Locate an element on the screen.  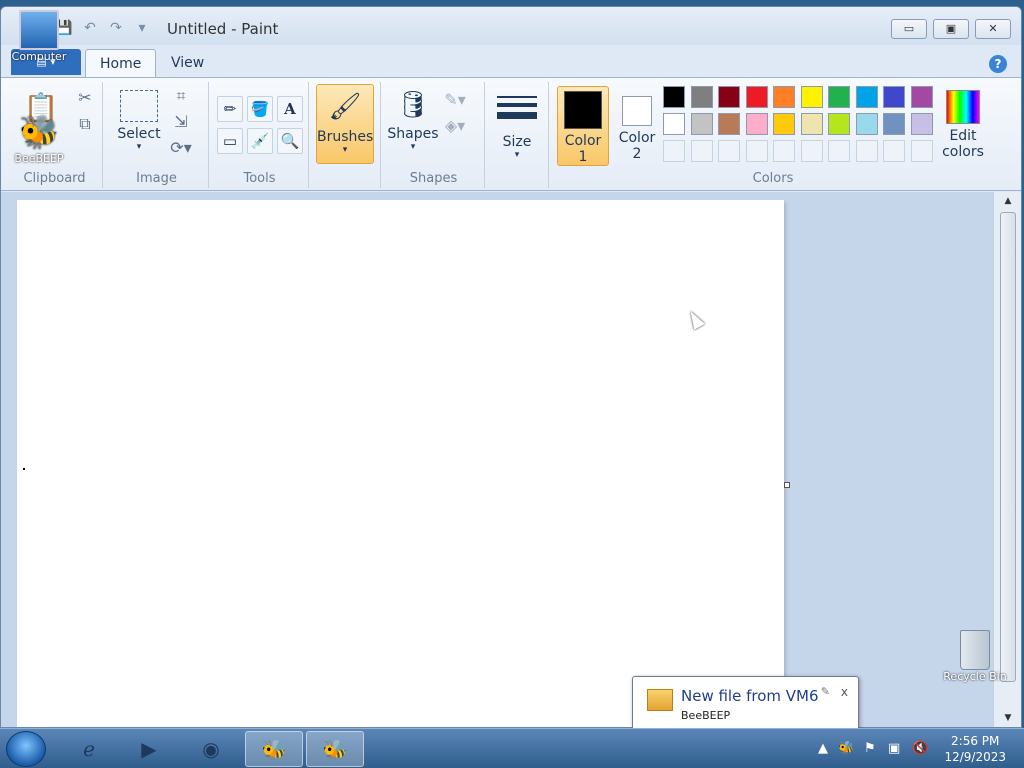
desktop-icon-recycle-bin: Recycle Bin is located at coordinates (975, 656).